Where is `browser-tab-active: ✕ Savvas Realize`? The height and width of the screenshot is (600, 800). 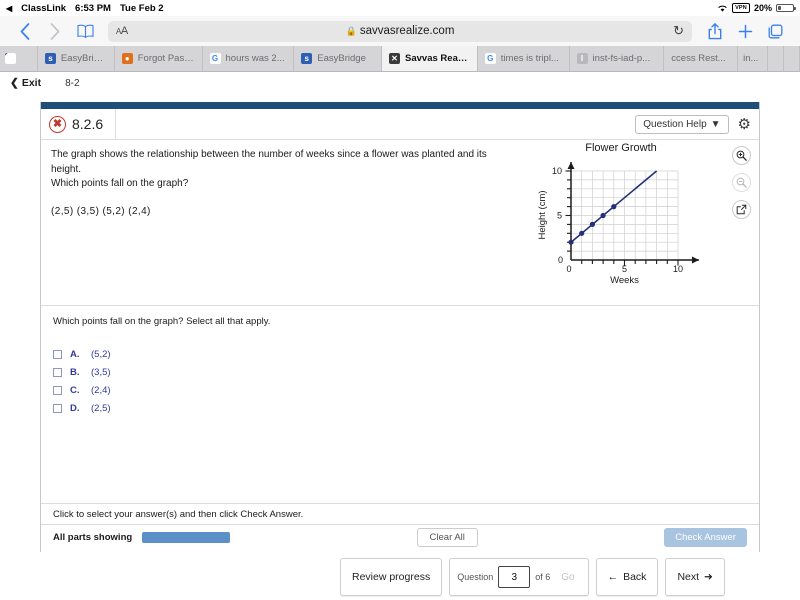
browser-tab-active: ✕ Savvas Realize is located at coordinates (430, 58).